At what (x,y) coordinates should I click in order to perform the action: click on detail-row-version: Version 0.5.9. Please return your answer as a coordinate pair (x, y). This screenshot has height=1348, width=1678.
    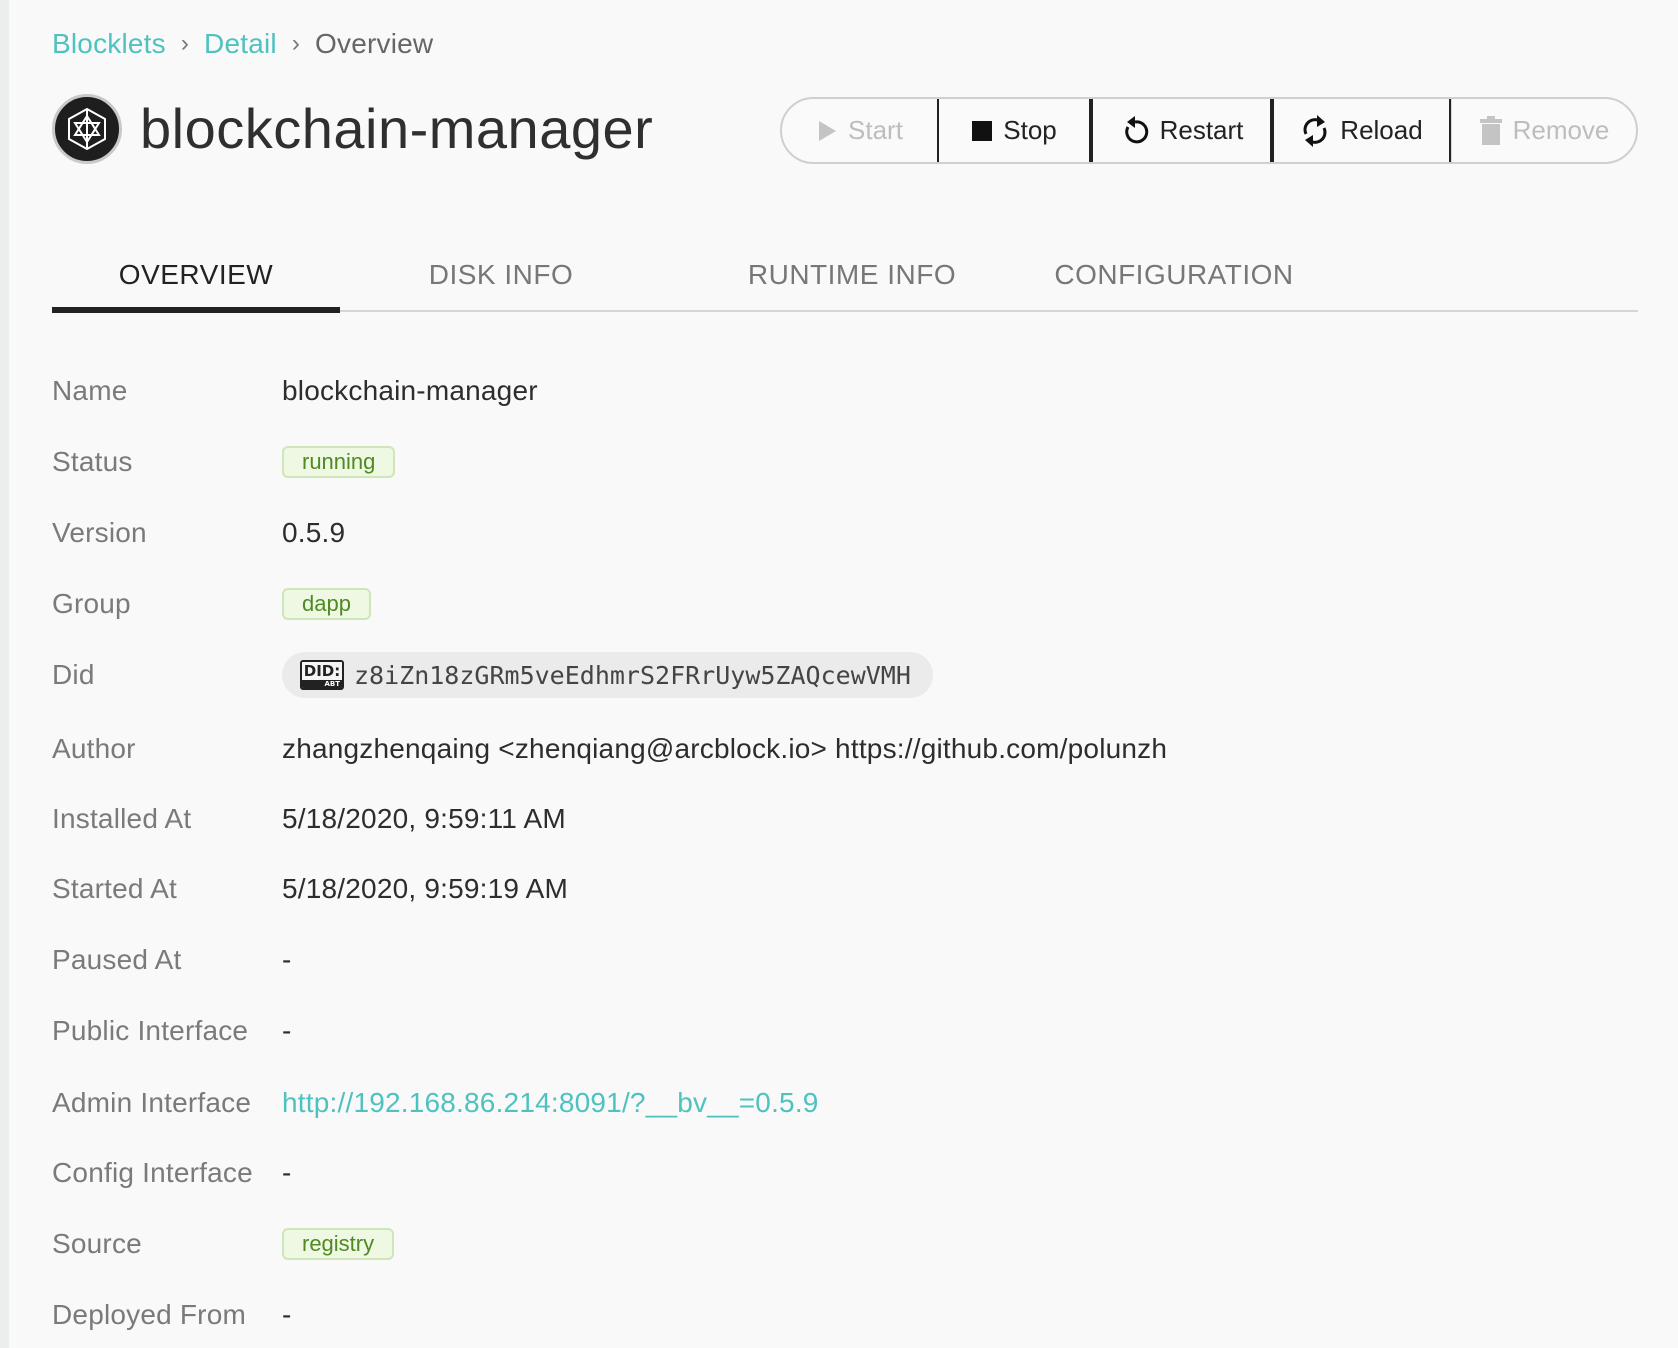
    Looking at the image, I should click on (845, 533).